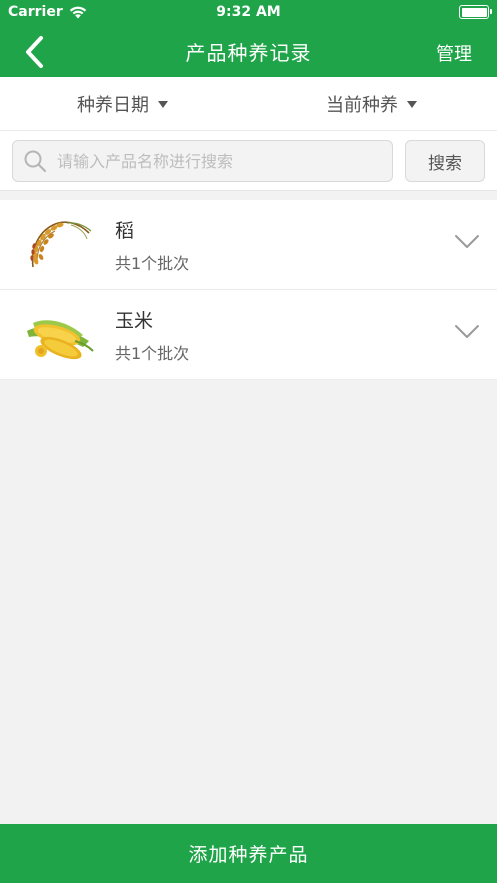 The height and width of the screenshot is (883, 497). I want to click on product-name: 玉米, so click(134, 321).